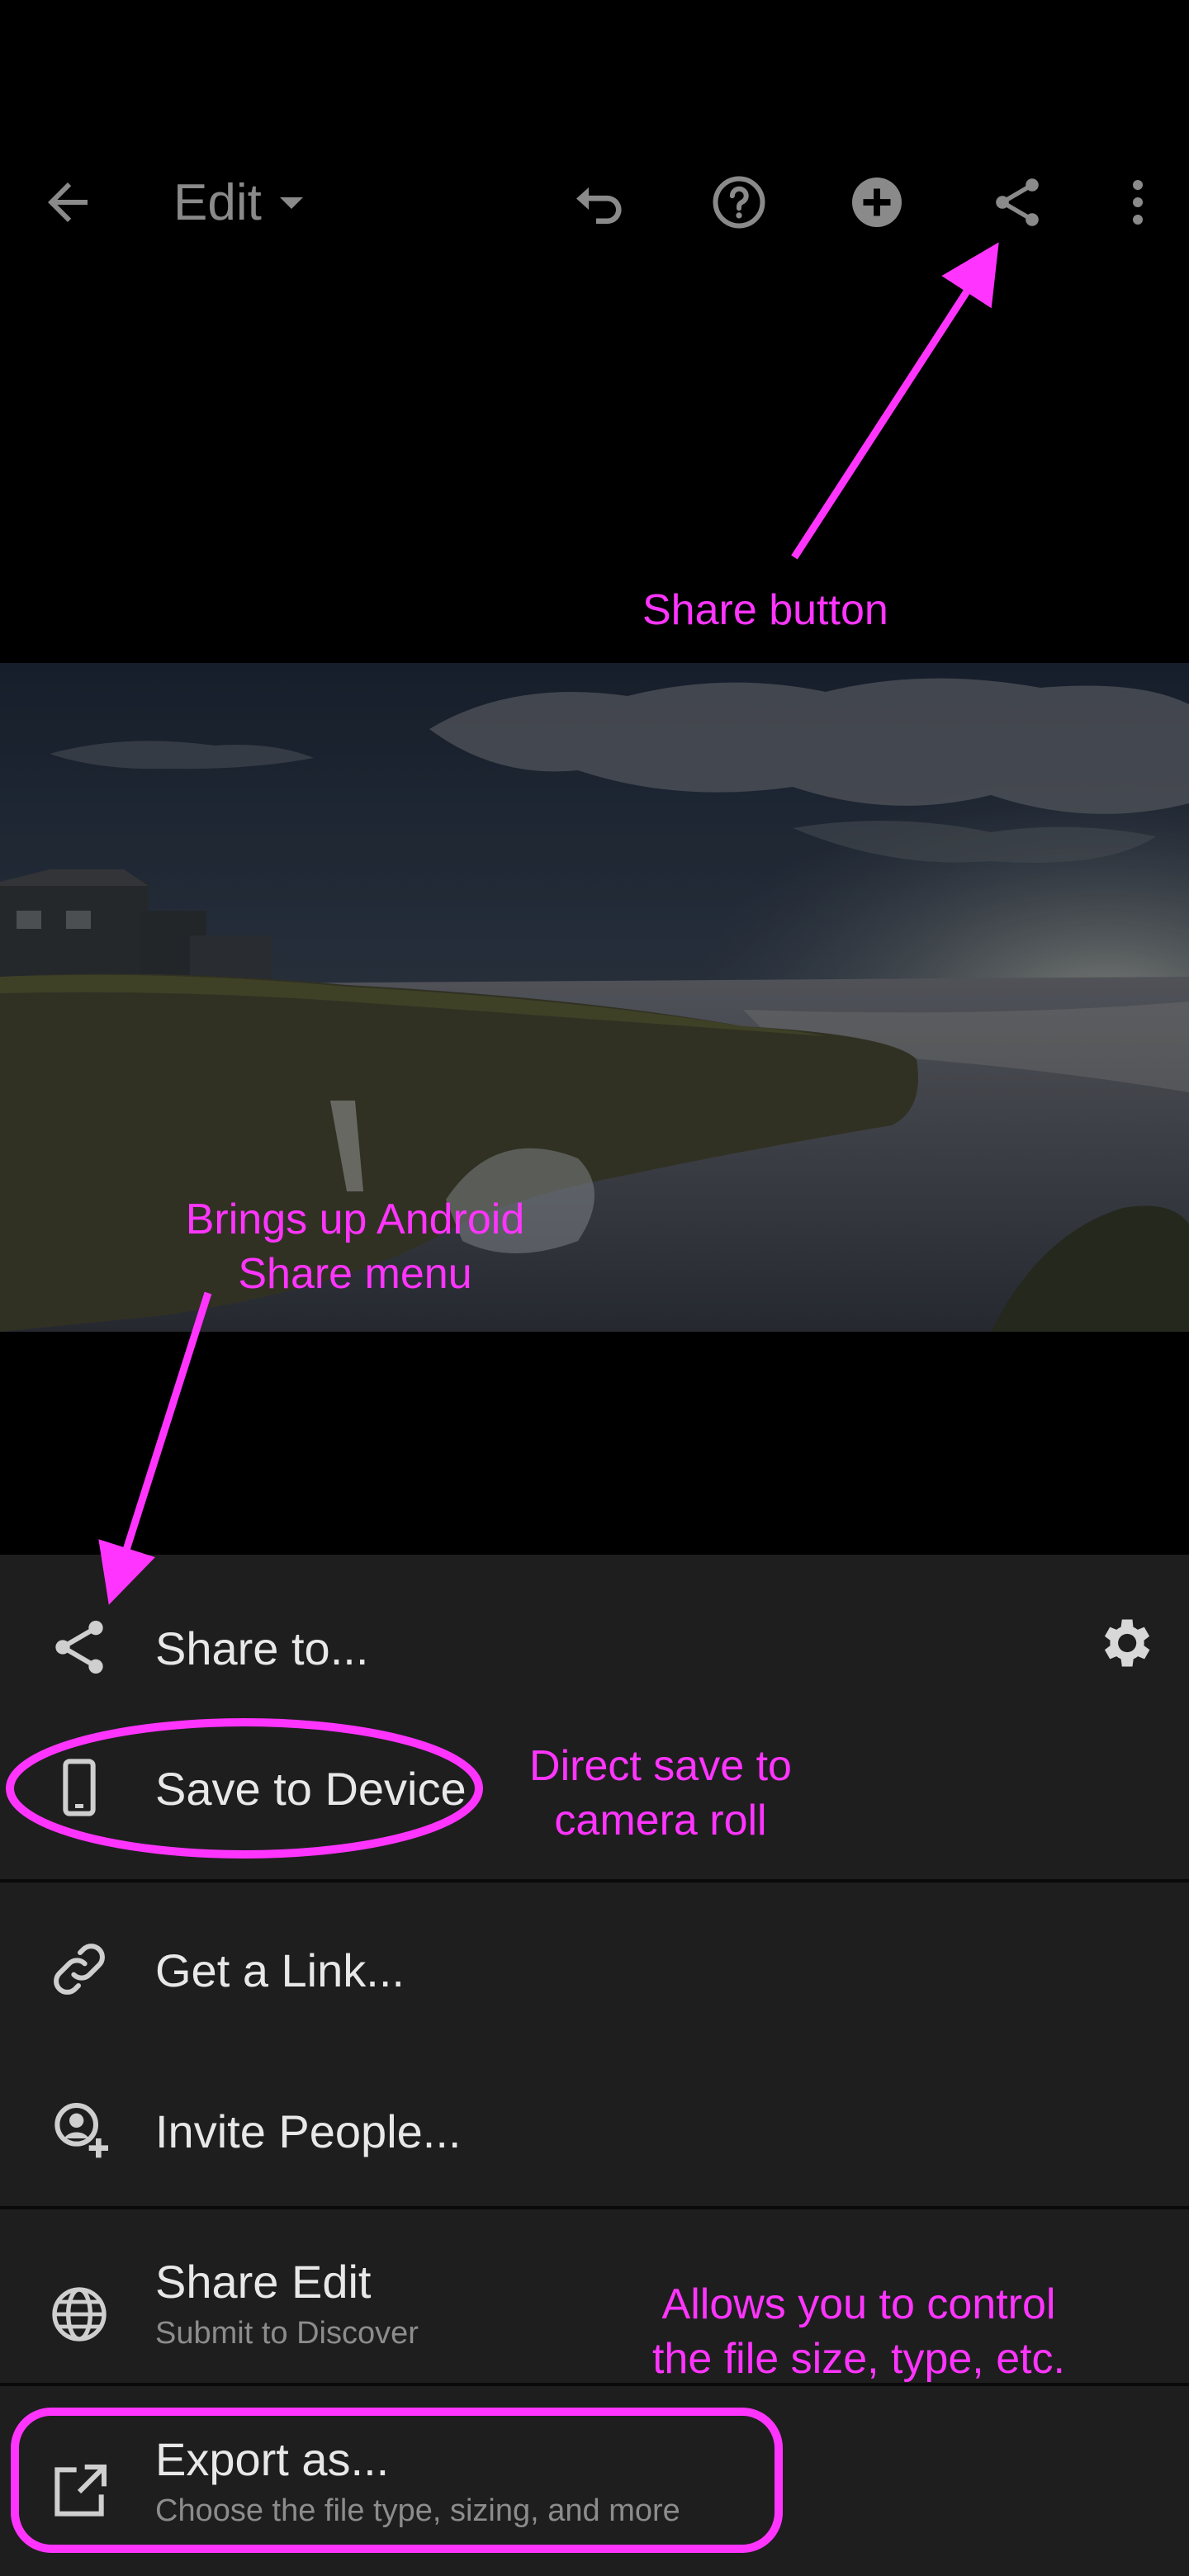 This screenshot has width=1189, height=2576. Describe the element at coordinates (355, 1219) in the screenshot. I see `annotation-android-share-line1: Brings up Android` at that location.